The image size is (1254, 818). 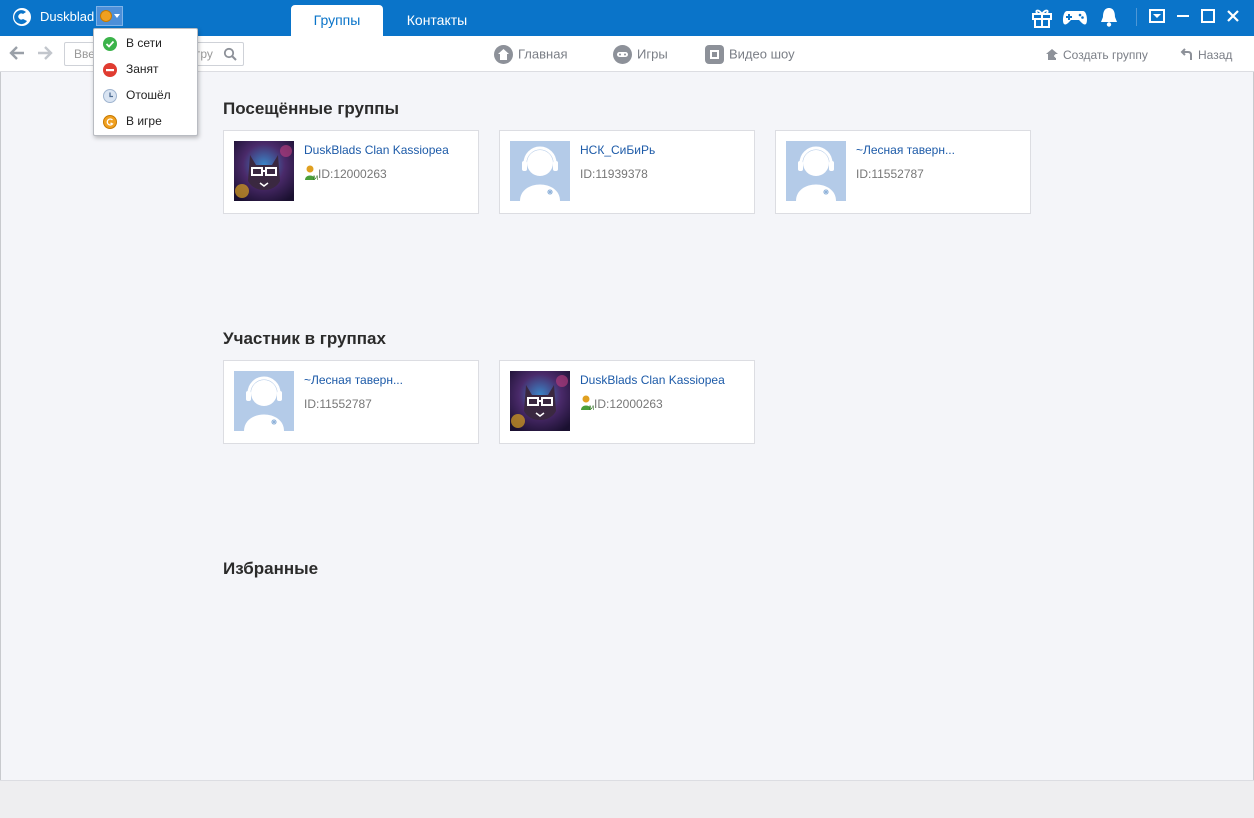 I want to click on group-name: НСК_СиБиРь, so click(x=617, y=150).